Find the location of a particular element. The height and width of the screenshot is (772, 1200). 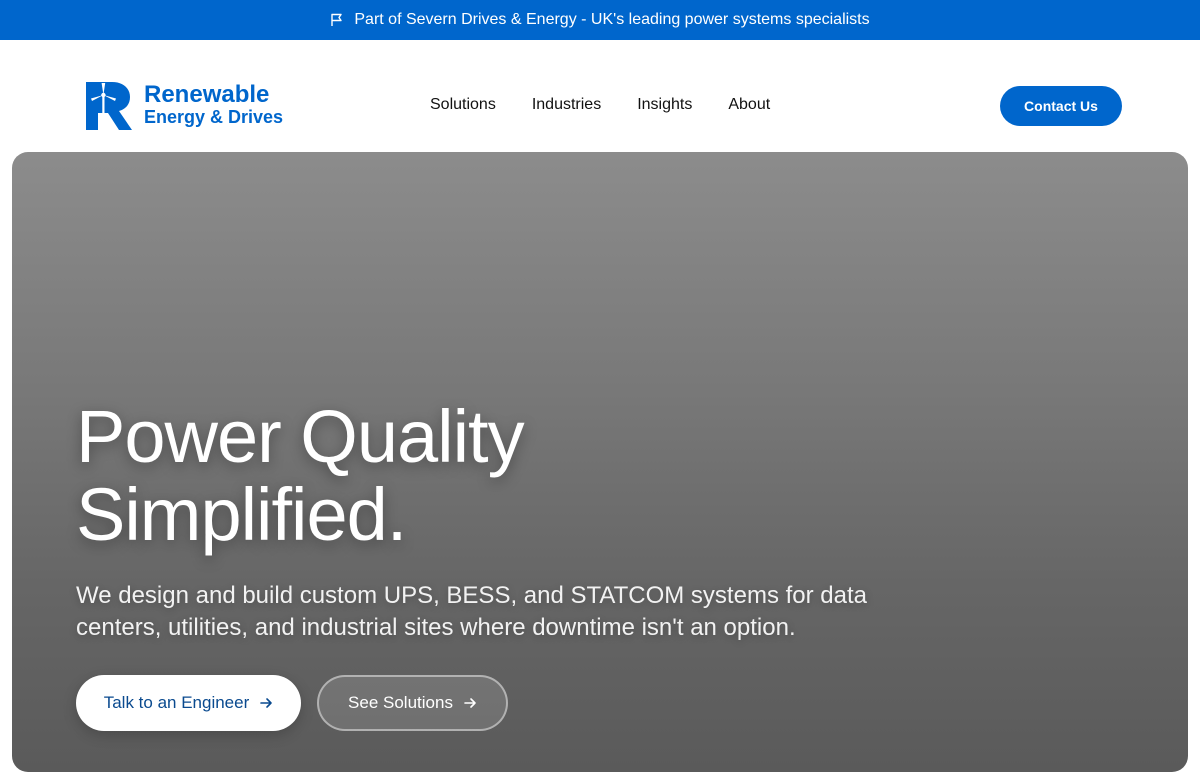

turbine-logo-icon is located at coordinates (109, 106).